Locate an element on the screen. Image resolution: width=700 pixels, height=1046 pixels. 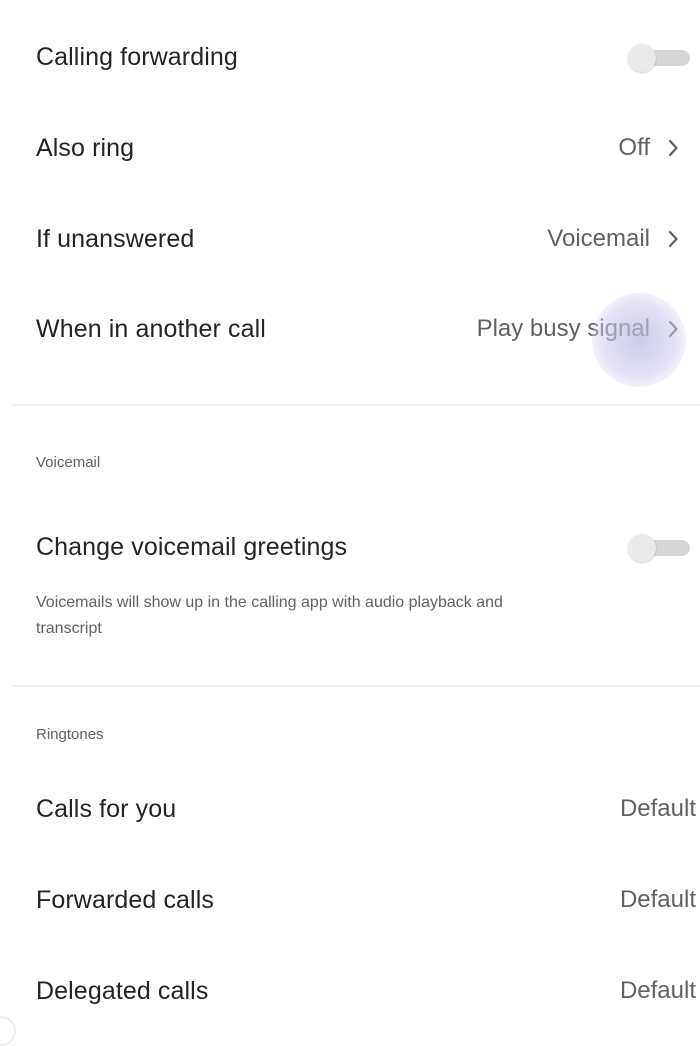
delegated-calls-label: Delegated calls is located at coordinates (122, 990).